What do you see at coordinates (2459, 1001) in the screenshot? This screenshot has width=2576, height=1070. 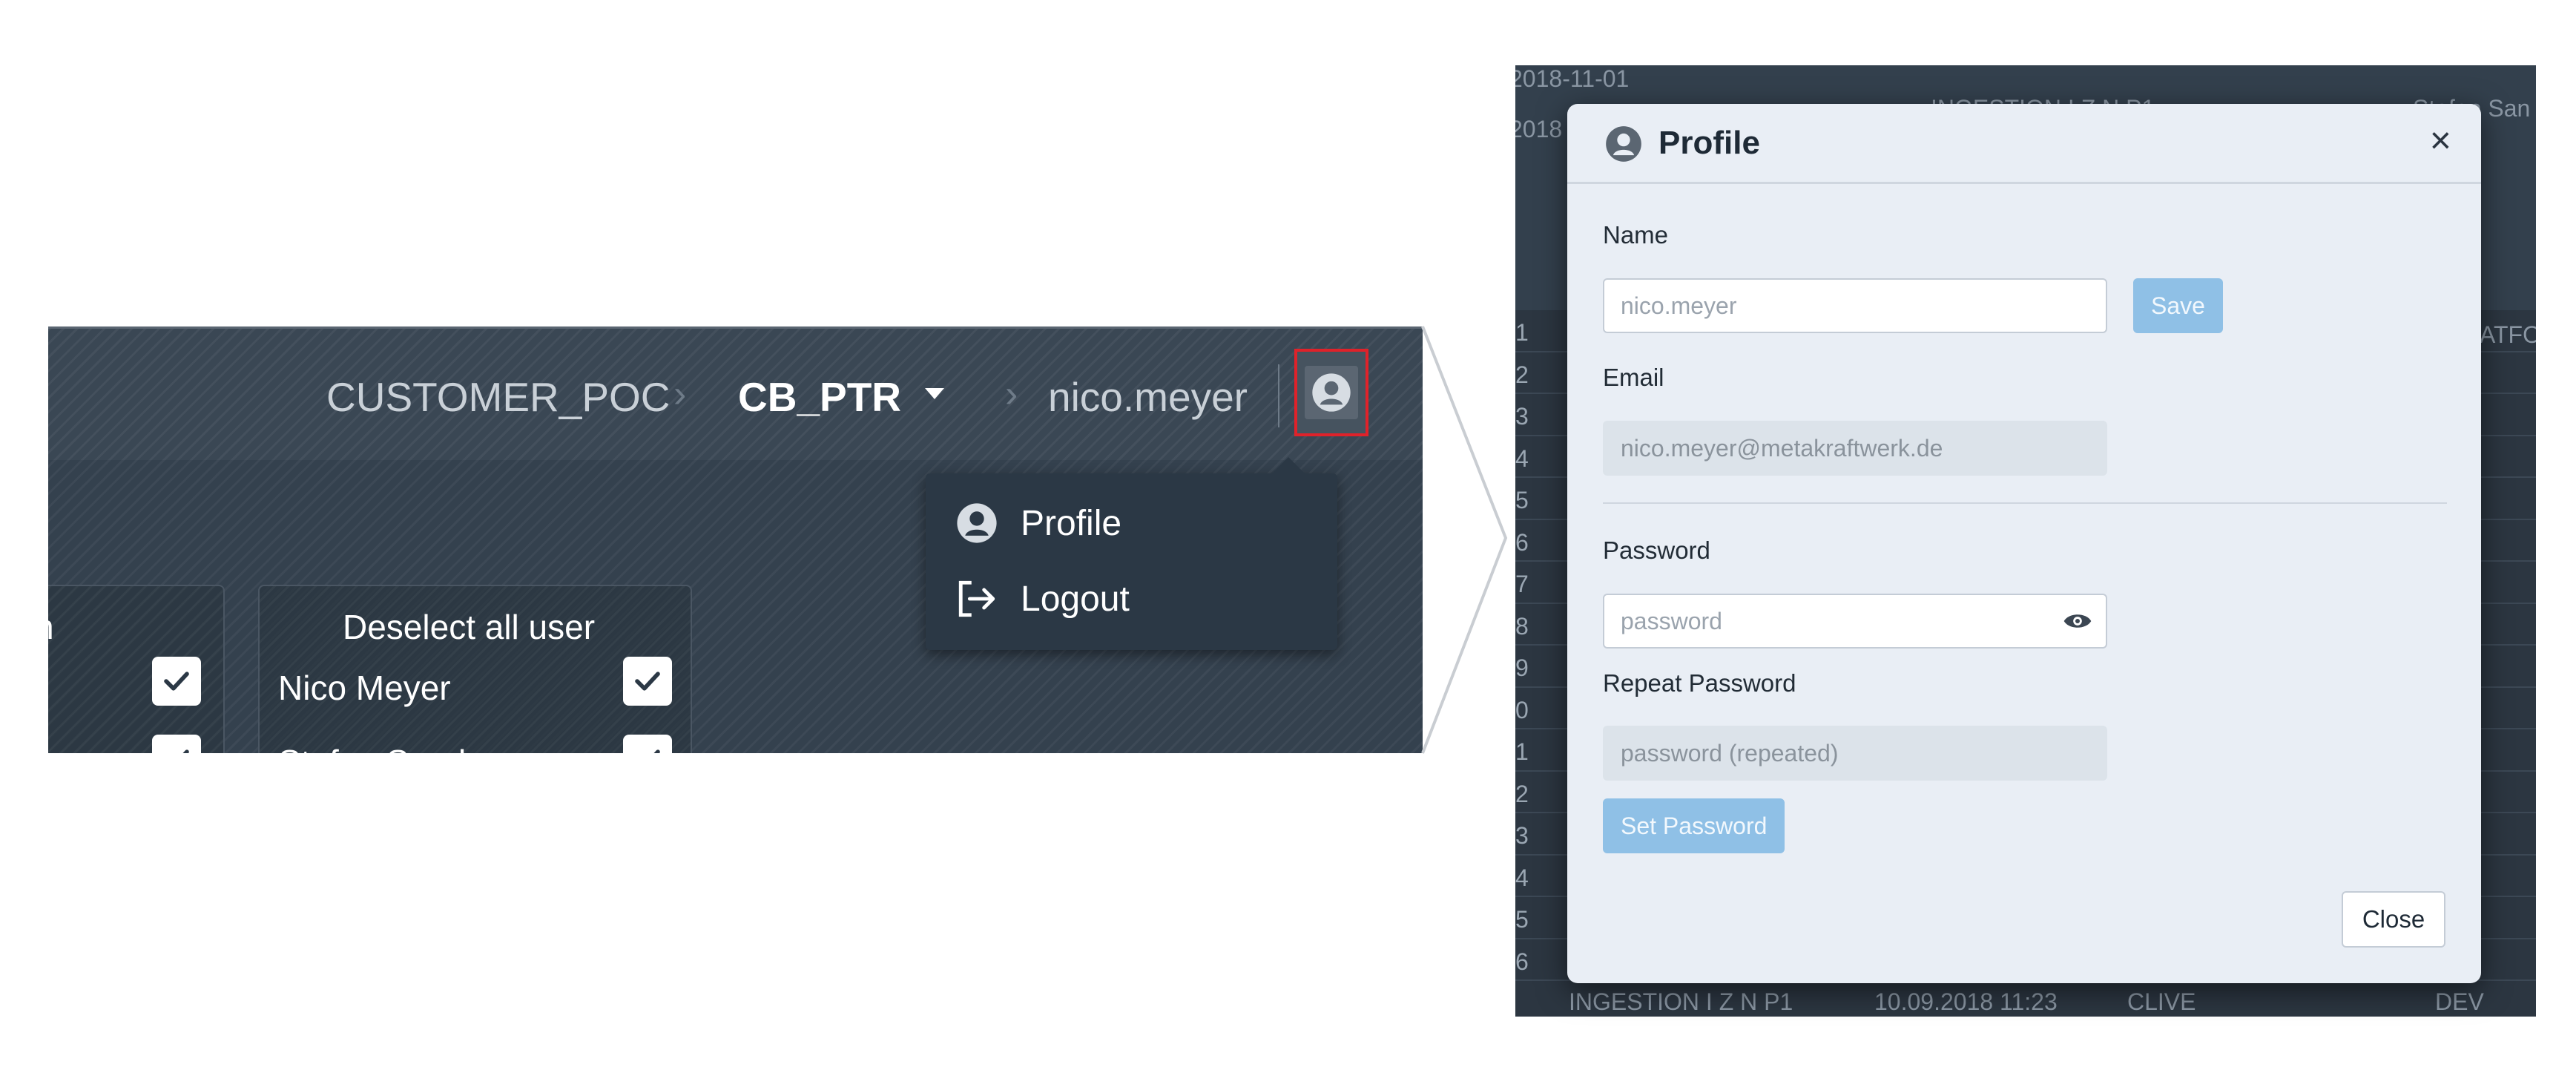 I see `table-cell: DEV` at bounding box center [2459, 1001].